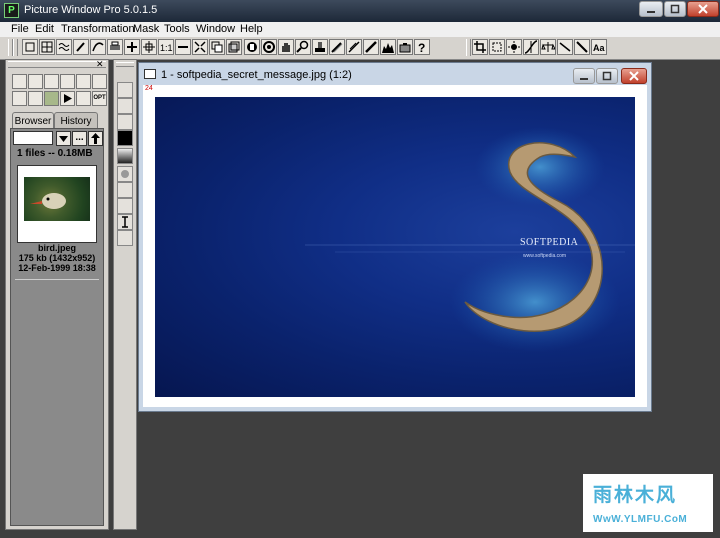 The height and width of the screenshot is (538, 720). I want to click on transform-icon, so click(125, 90).